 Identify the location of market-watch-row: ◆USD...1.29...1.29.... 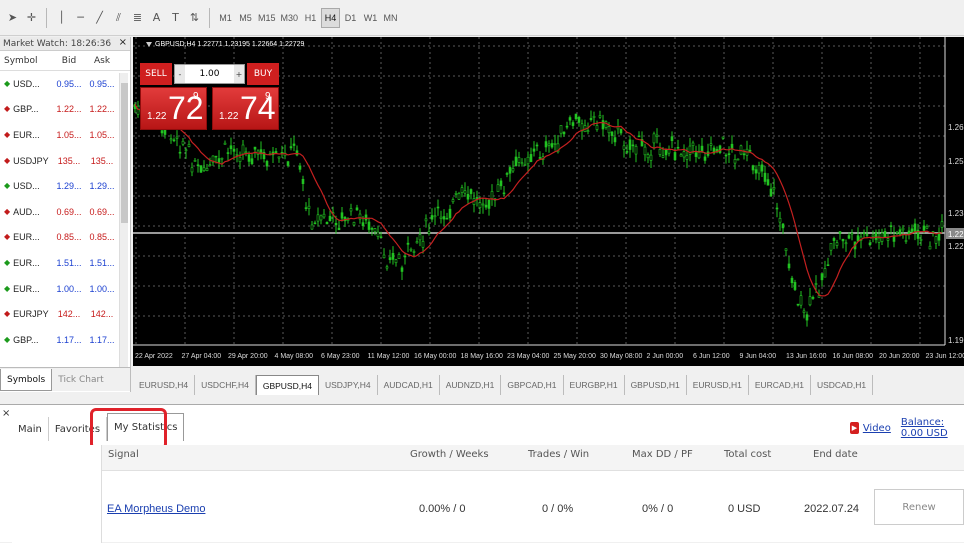
(65, 186).